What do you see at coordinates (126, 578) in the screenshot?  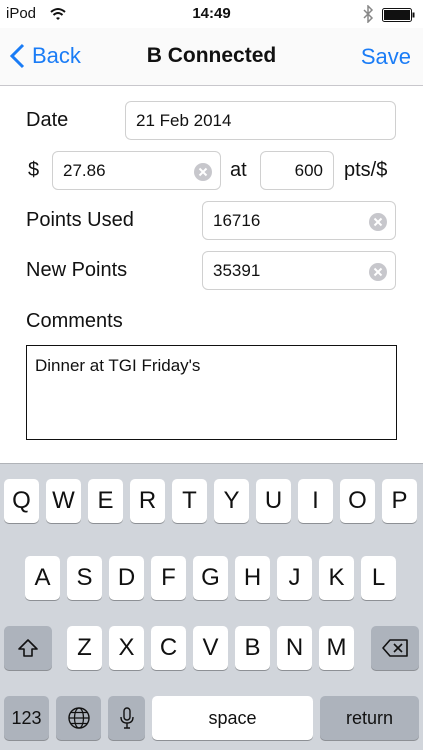 I see `key-d: D` at bounding box center [126, 578].